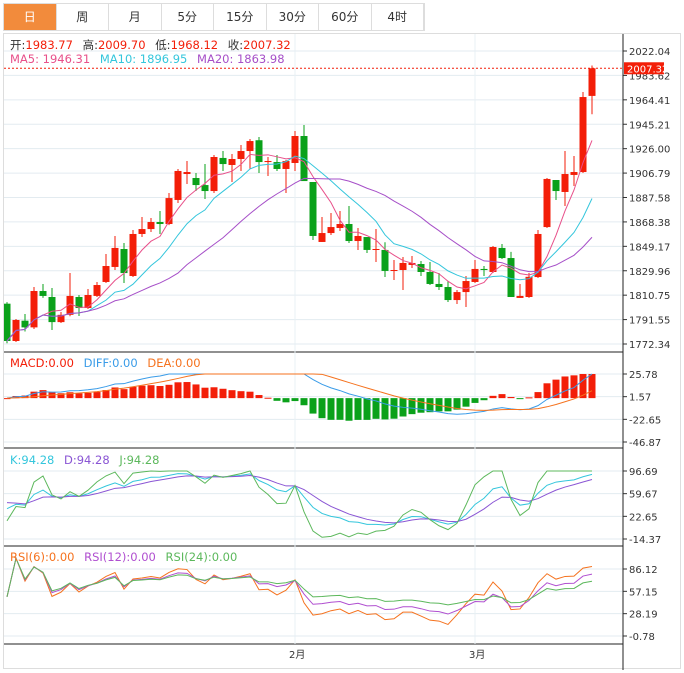  I want to click on price-tick-label: 1810.75, so click(649, 296).